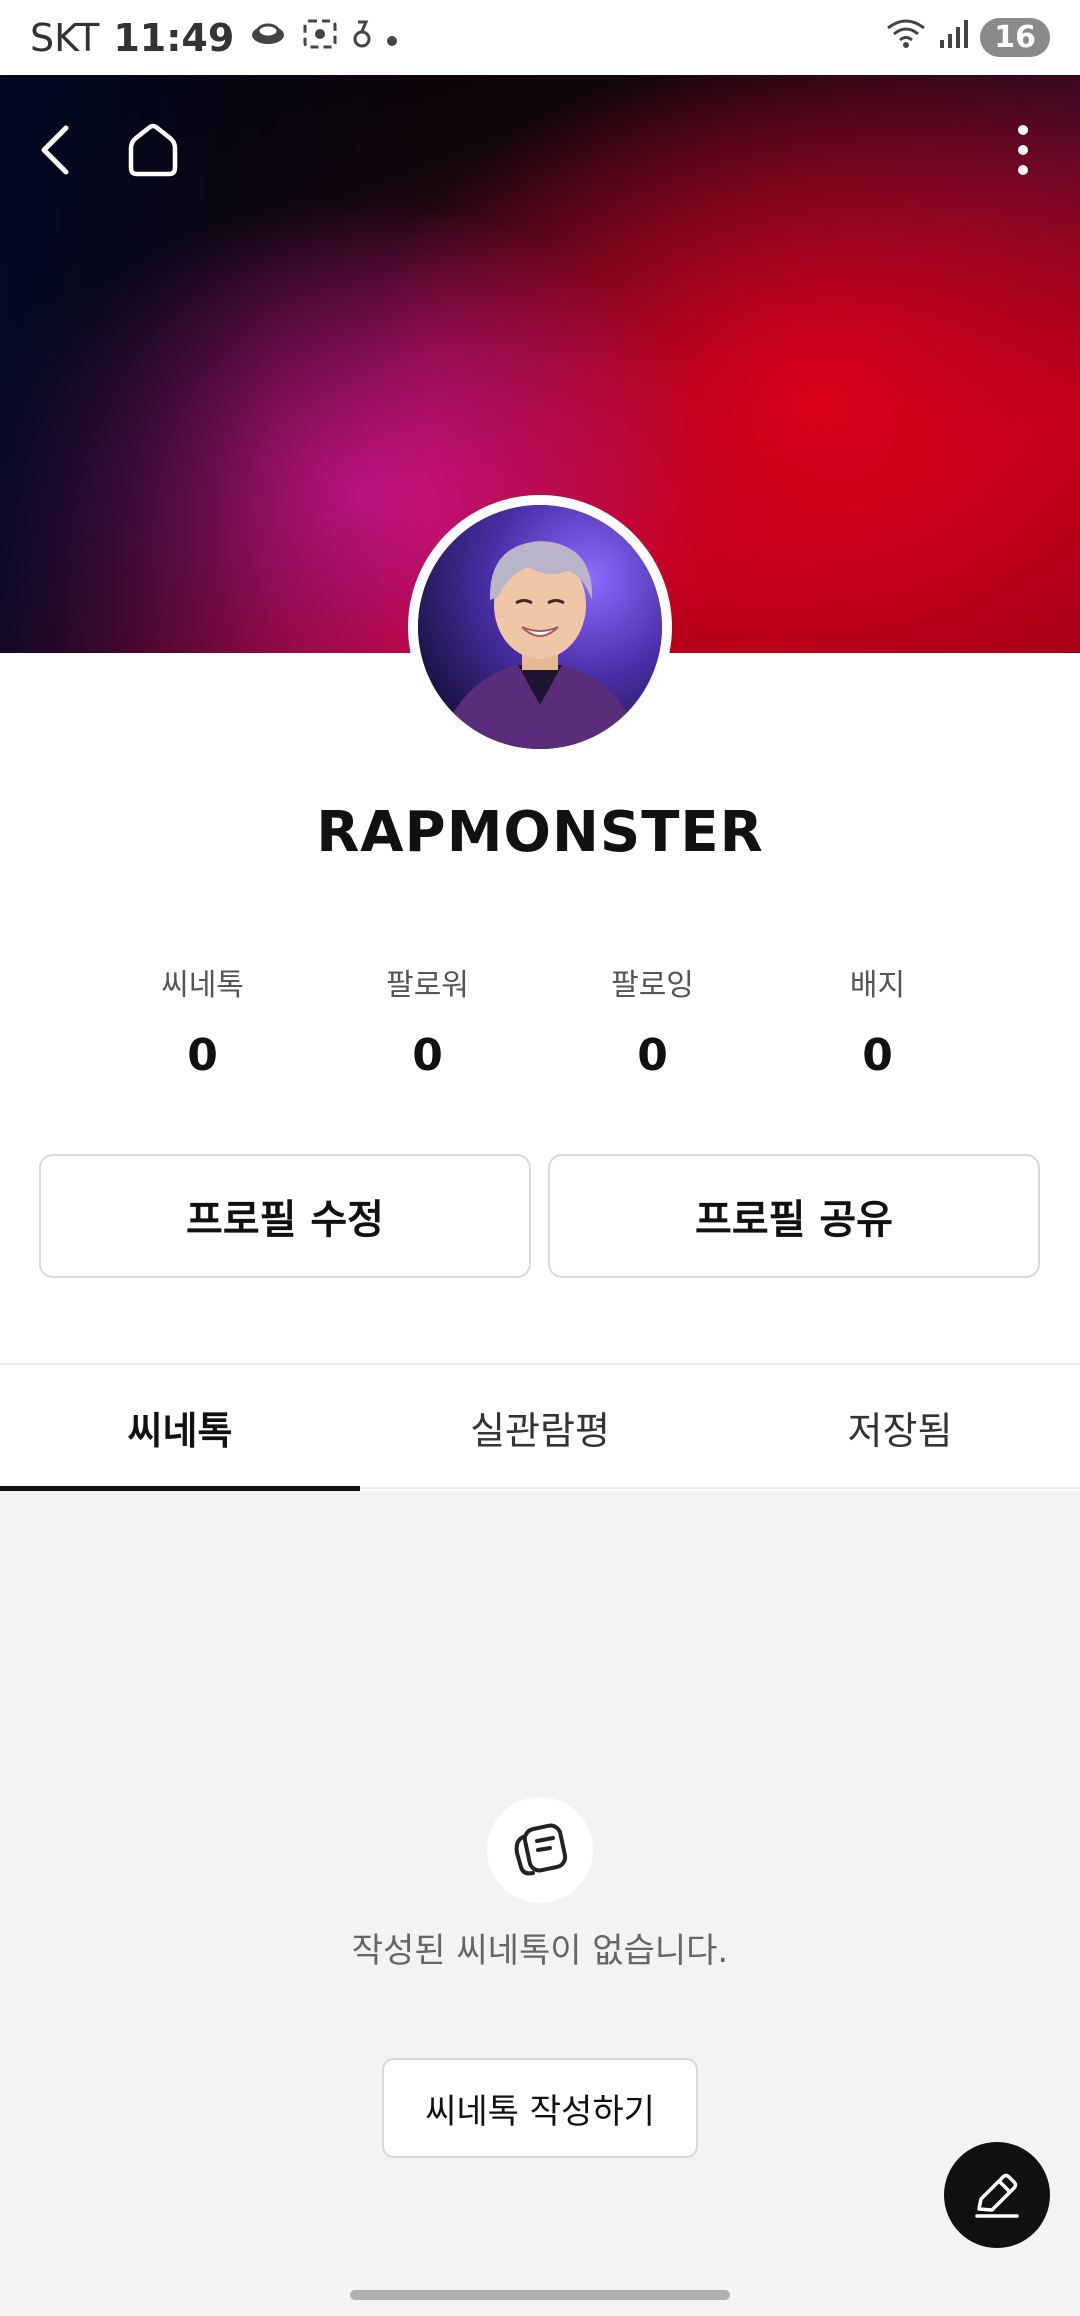 Image resolution: width=1080 pixels, height=2316 pixels. Describe the element at coordinates (540, 1850) in the screenshot. I see `chat-bubbles-icon` at that location.